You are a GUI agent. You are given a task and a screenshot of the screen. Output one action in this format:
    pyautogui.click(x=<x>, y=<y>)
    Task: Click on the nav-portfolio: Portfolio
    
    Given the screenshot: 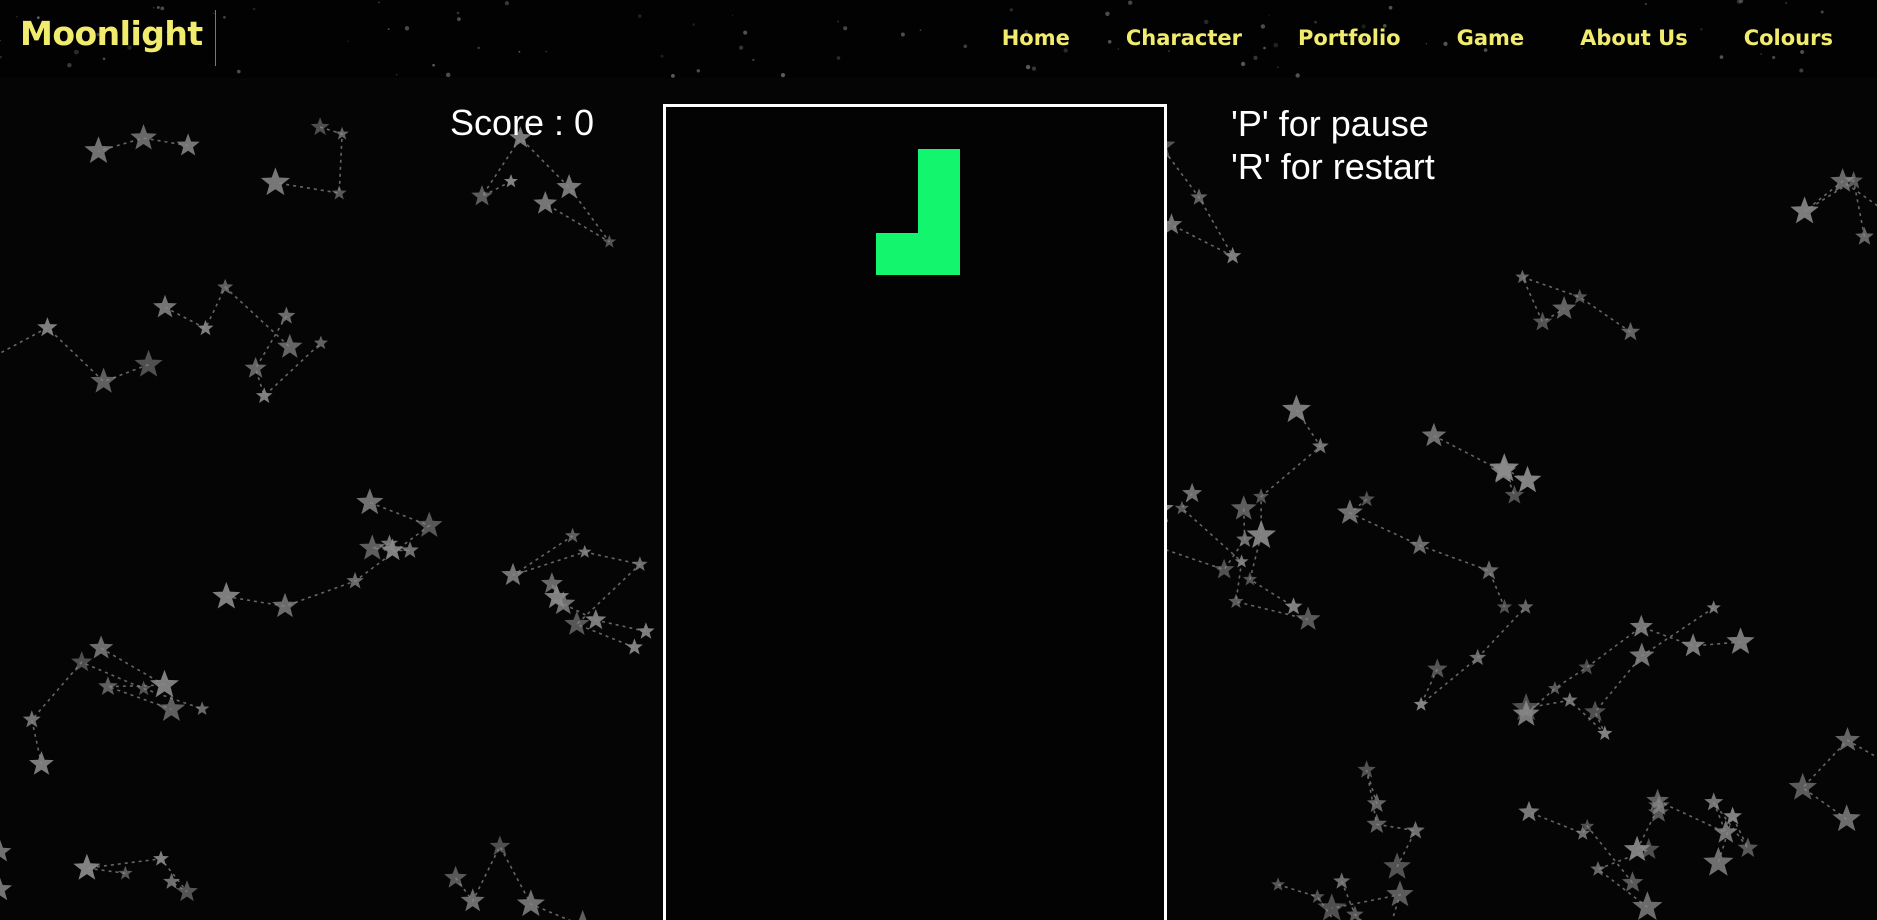 What is the action you would take?
    pyautogui.click(x=1349, y=38)
    